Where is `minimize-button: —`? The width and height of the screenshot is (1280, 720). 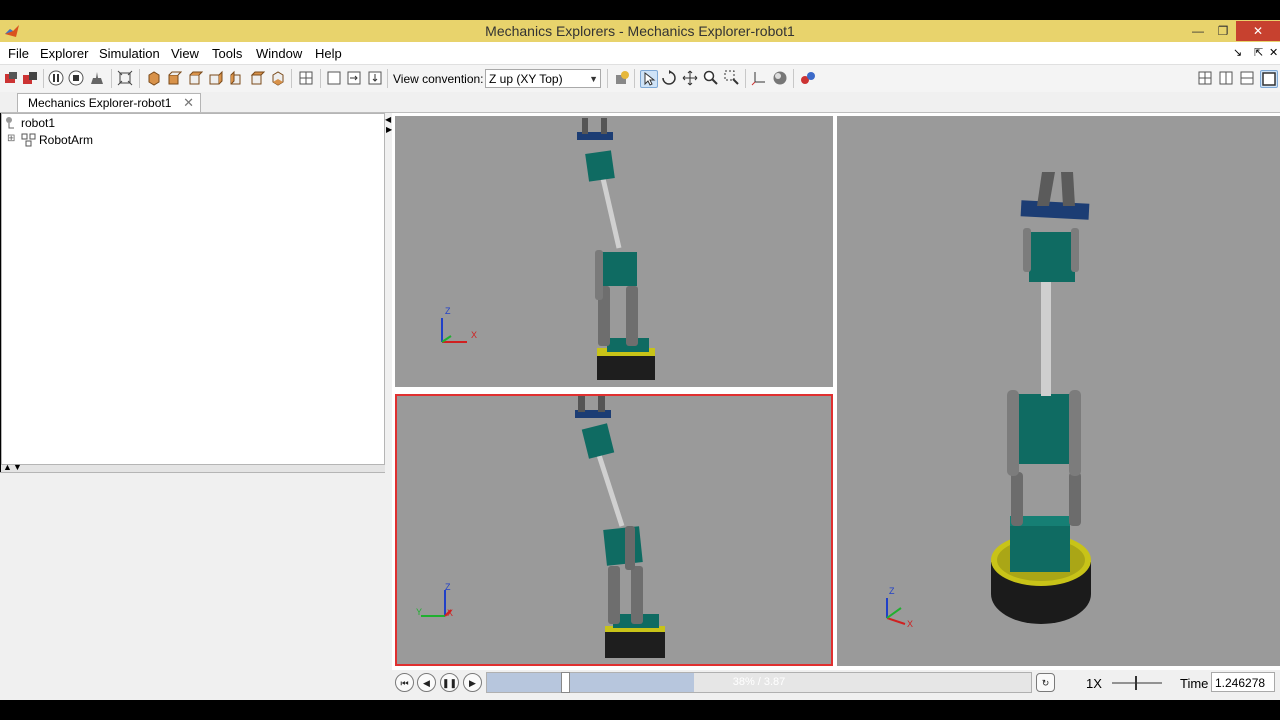 minimize-button: — is located at coordinates (1198, 31).